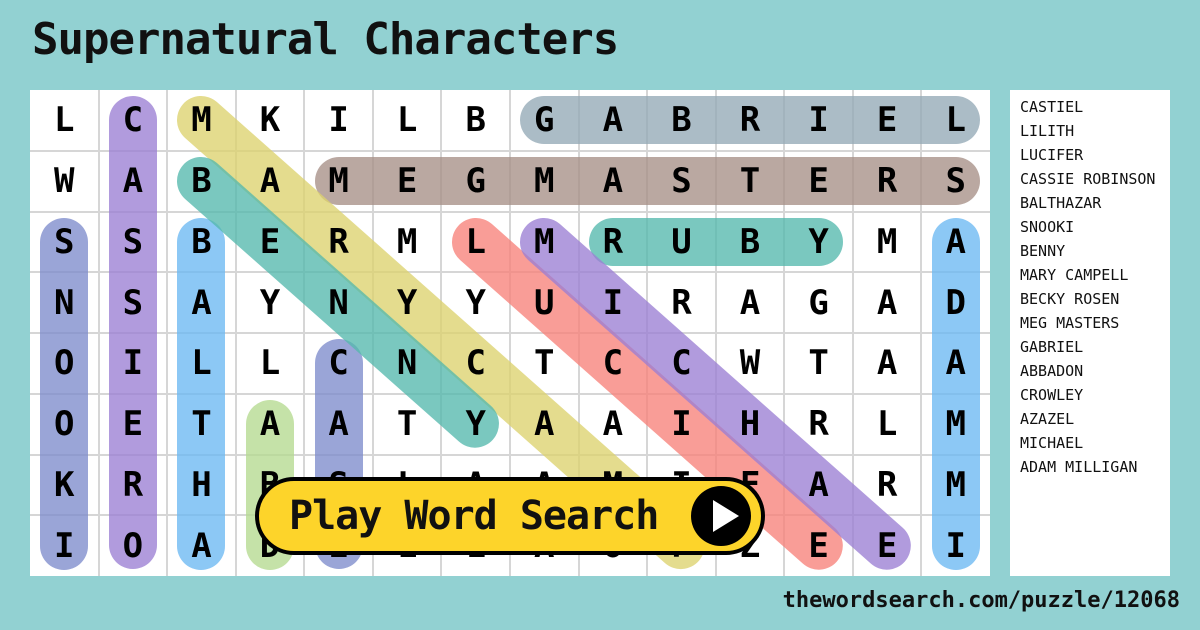 This screenshot has height=630, width=1200. What do you see at coordinates (981, 600) in the screenshot?
I see `puzzle-url: thewordsearch.com/puzzle/12068` at bounding box center [981, 600].